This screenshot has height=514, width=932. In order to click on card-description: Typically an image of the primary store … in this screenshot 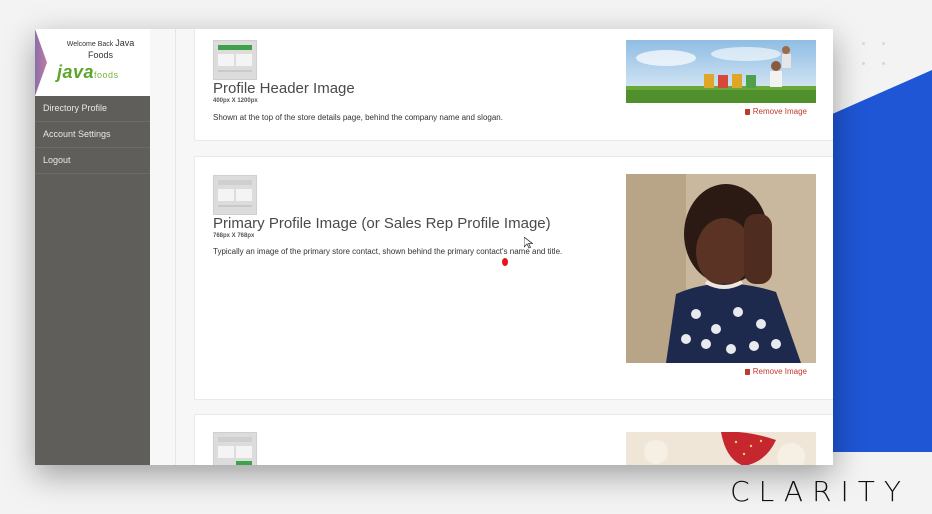, I will do `click(388, 251)`.